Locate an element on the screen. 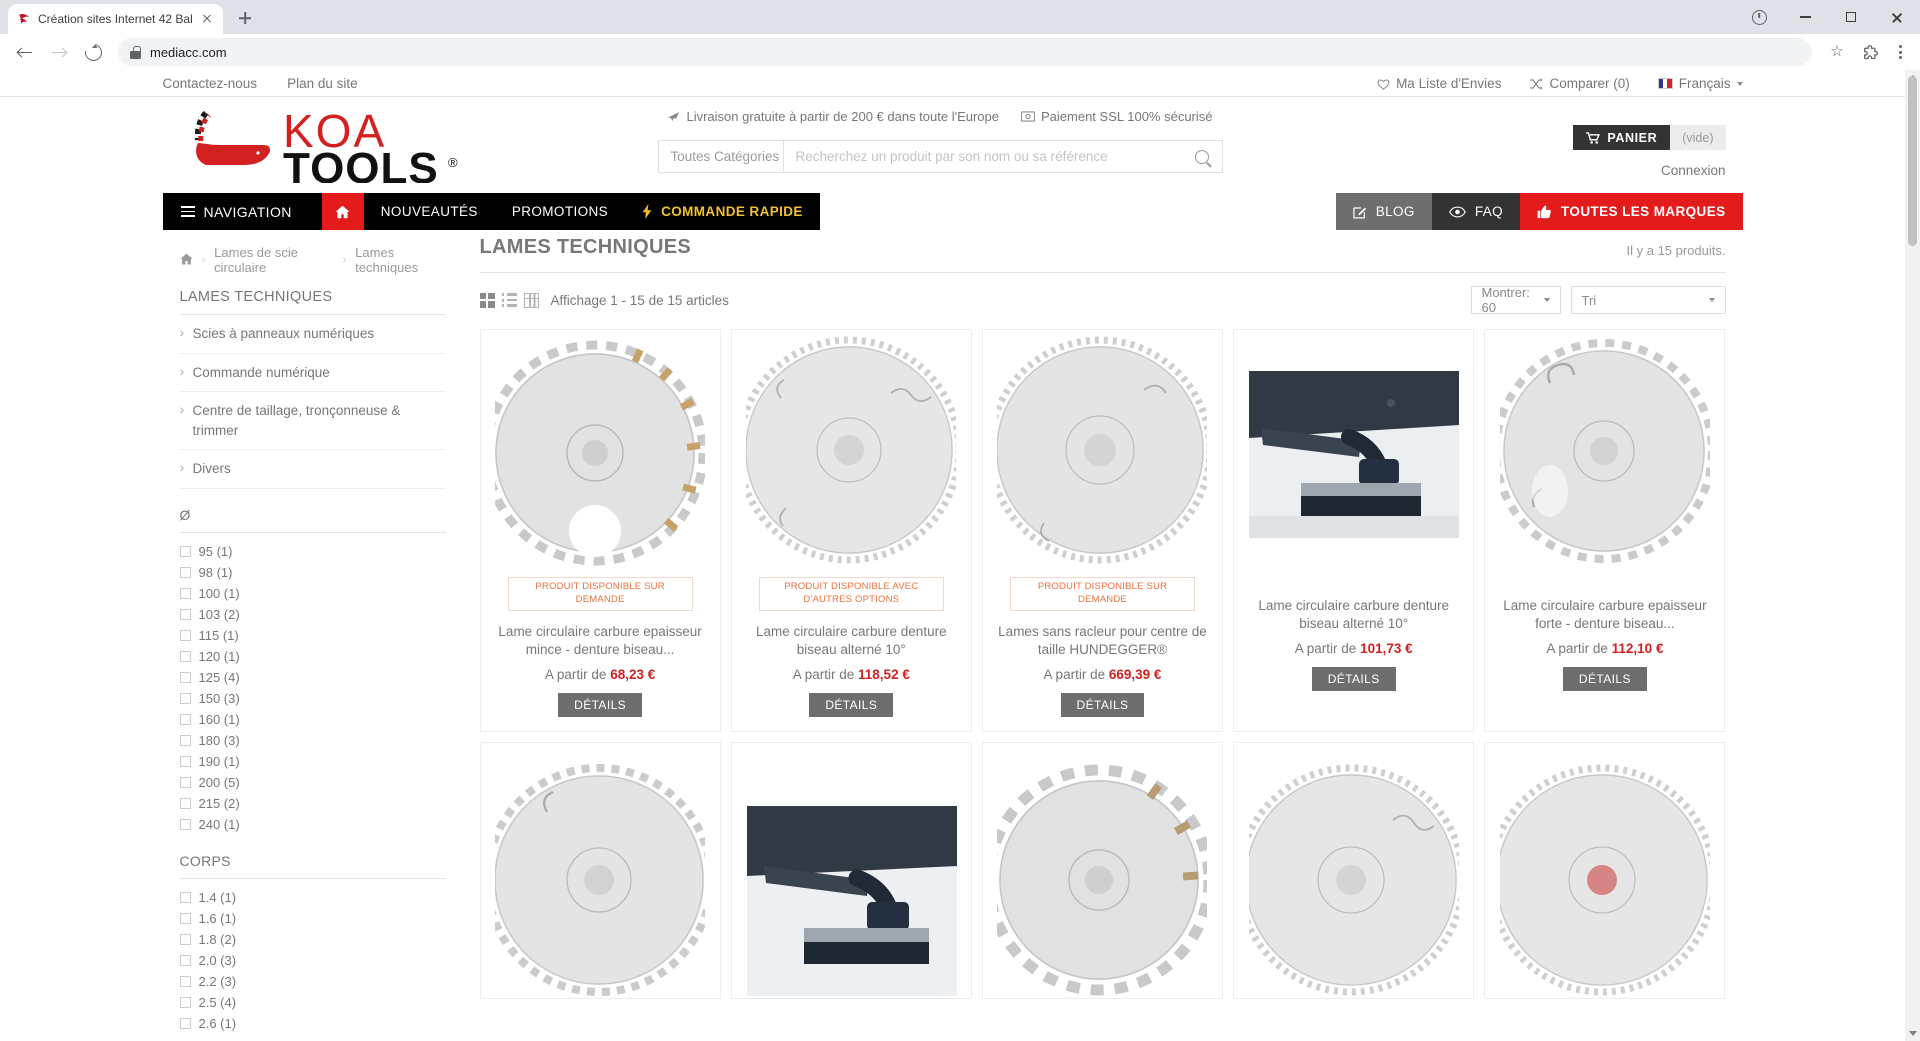 This screenshot has height=1041, width=1920. puzzle-extension-icon is located at coordinates (1871, 52).